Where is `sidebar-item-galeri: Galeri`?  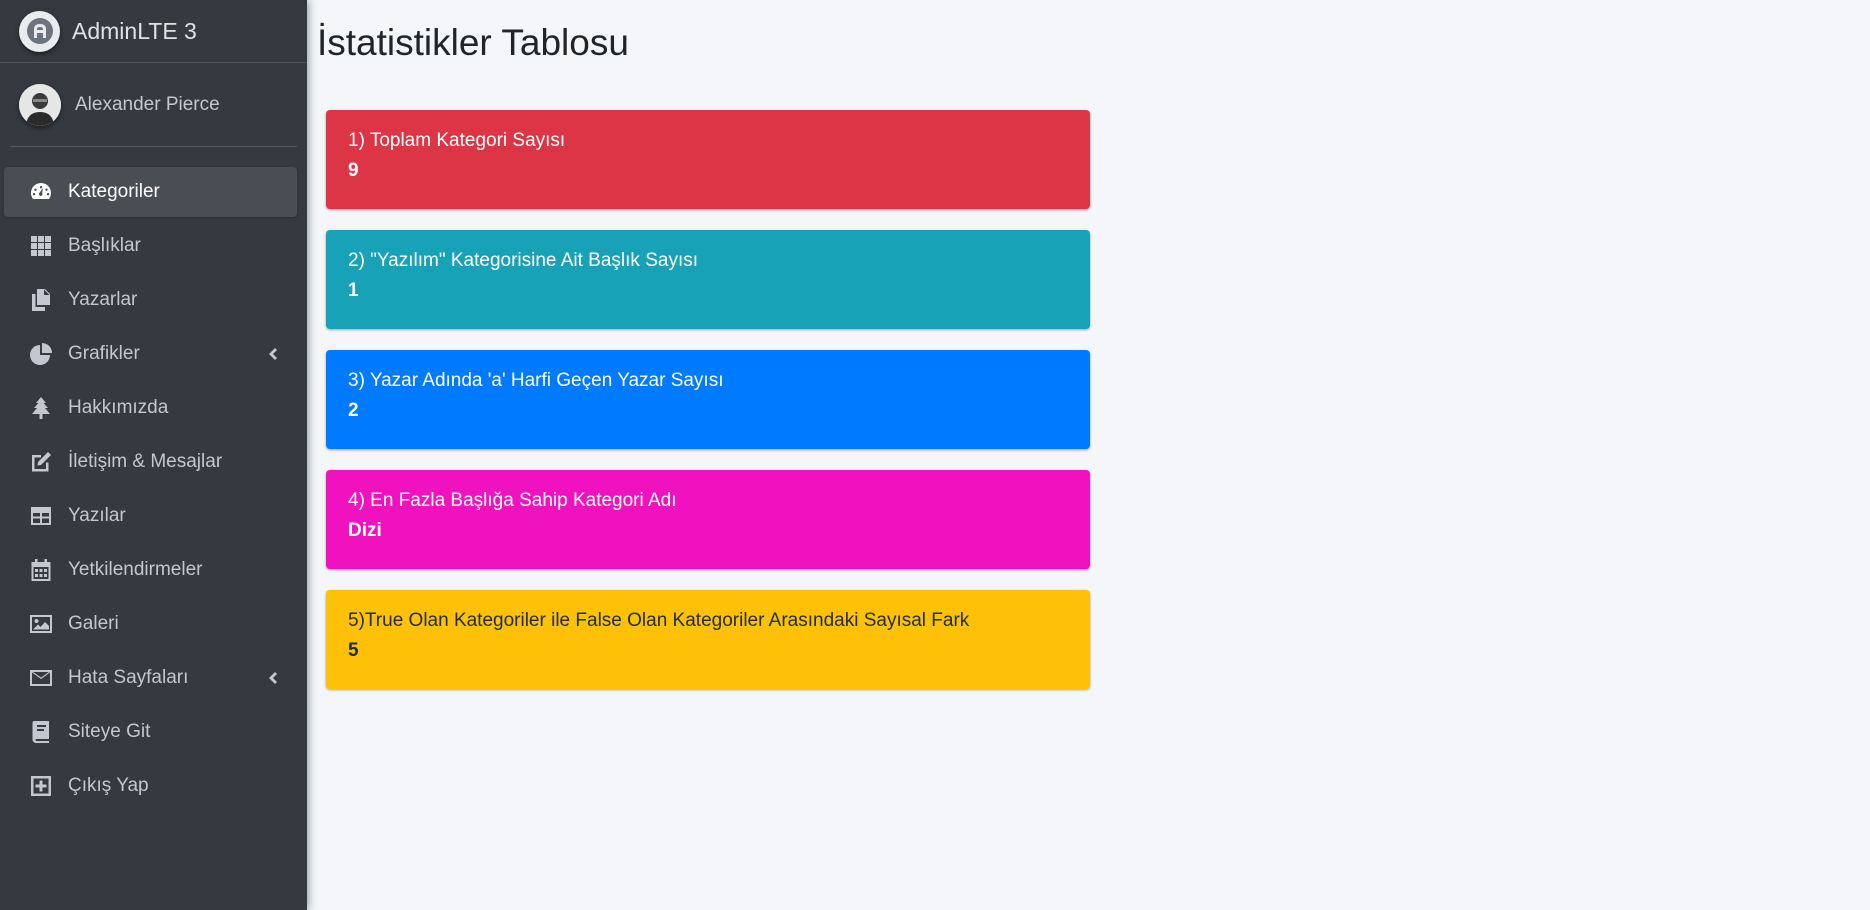 sidebar-item-galeri: Galeri is located at coordinates (150, 624).